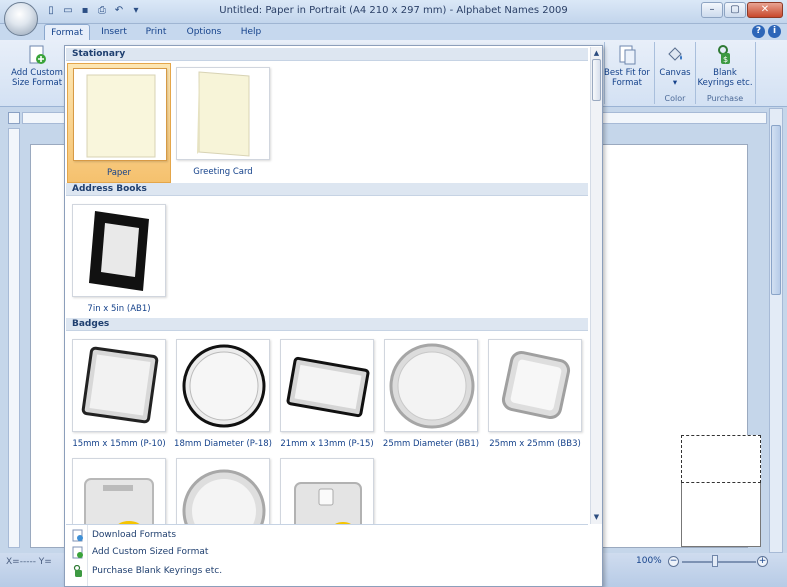 The width and height of the screenshot is (787, 587). What do you see at coordinates (37, 78) in the screenshot?
I see `add-custom-format-label: Add Custom Size Format` at bounding box center [37, 78].